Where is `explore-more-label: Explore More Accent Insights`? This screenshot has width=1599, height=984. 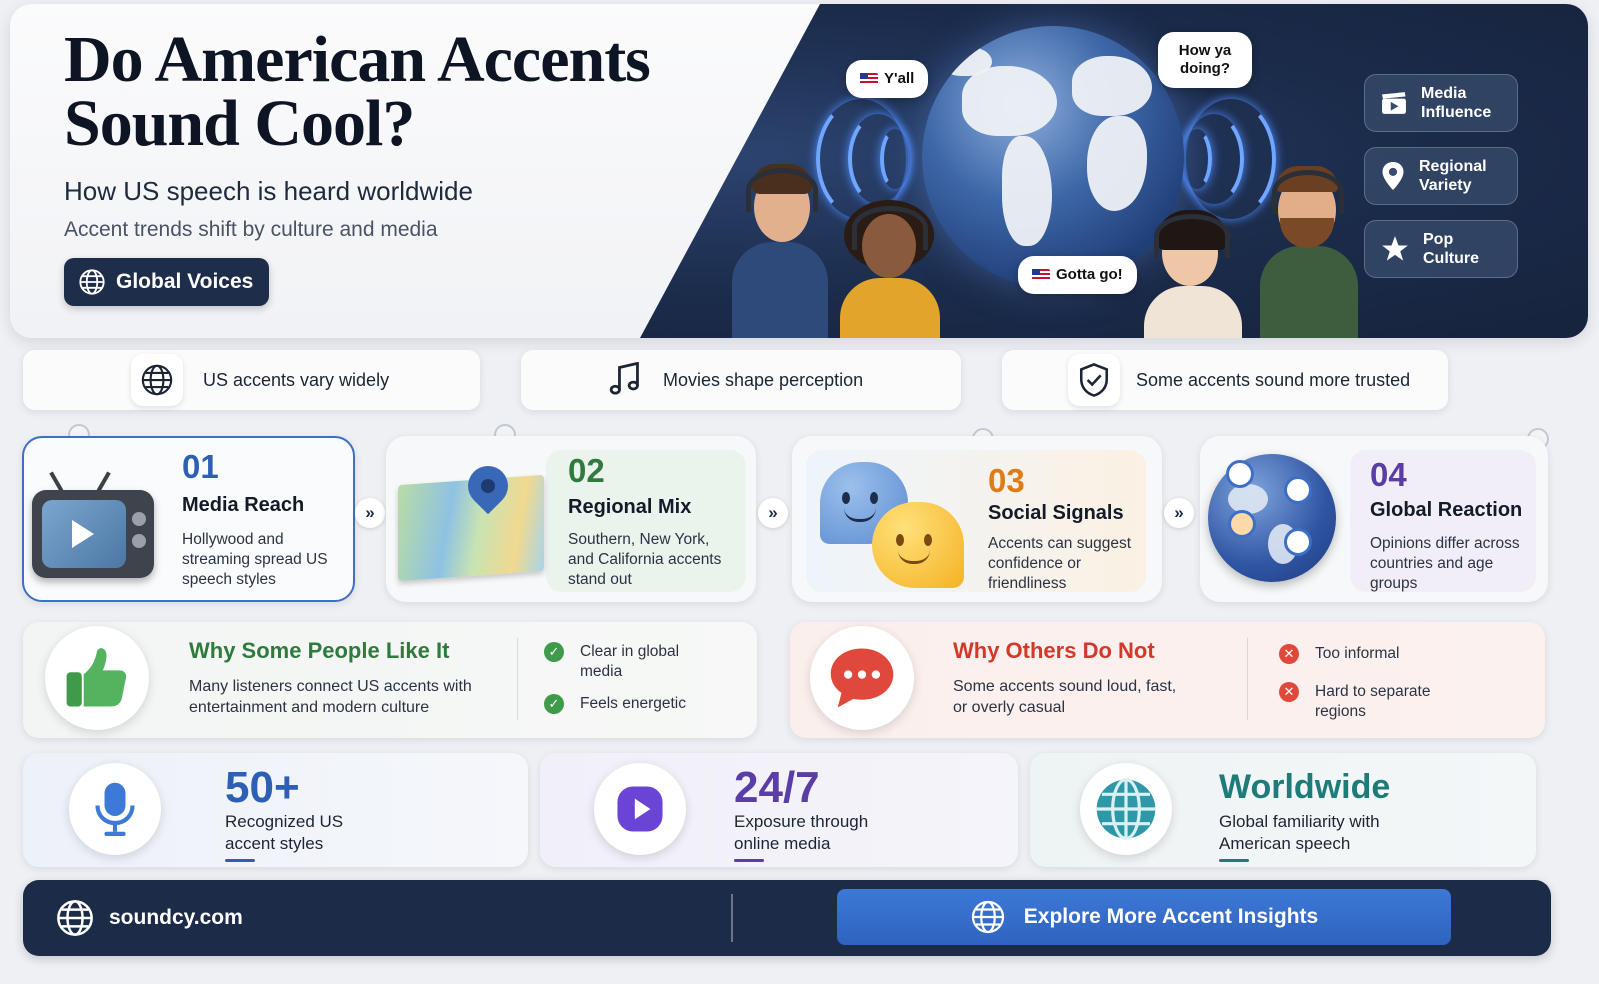 explore-more-label: Explore More Accent Insights is located at coordinates (1171, 916).